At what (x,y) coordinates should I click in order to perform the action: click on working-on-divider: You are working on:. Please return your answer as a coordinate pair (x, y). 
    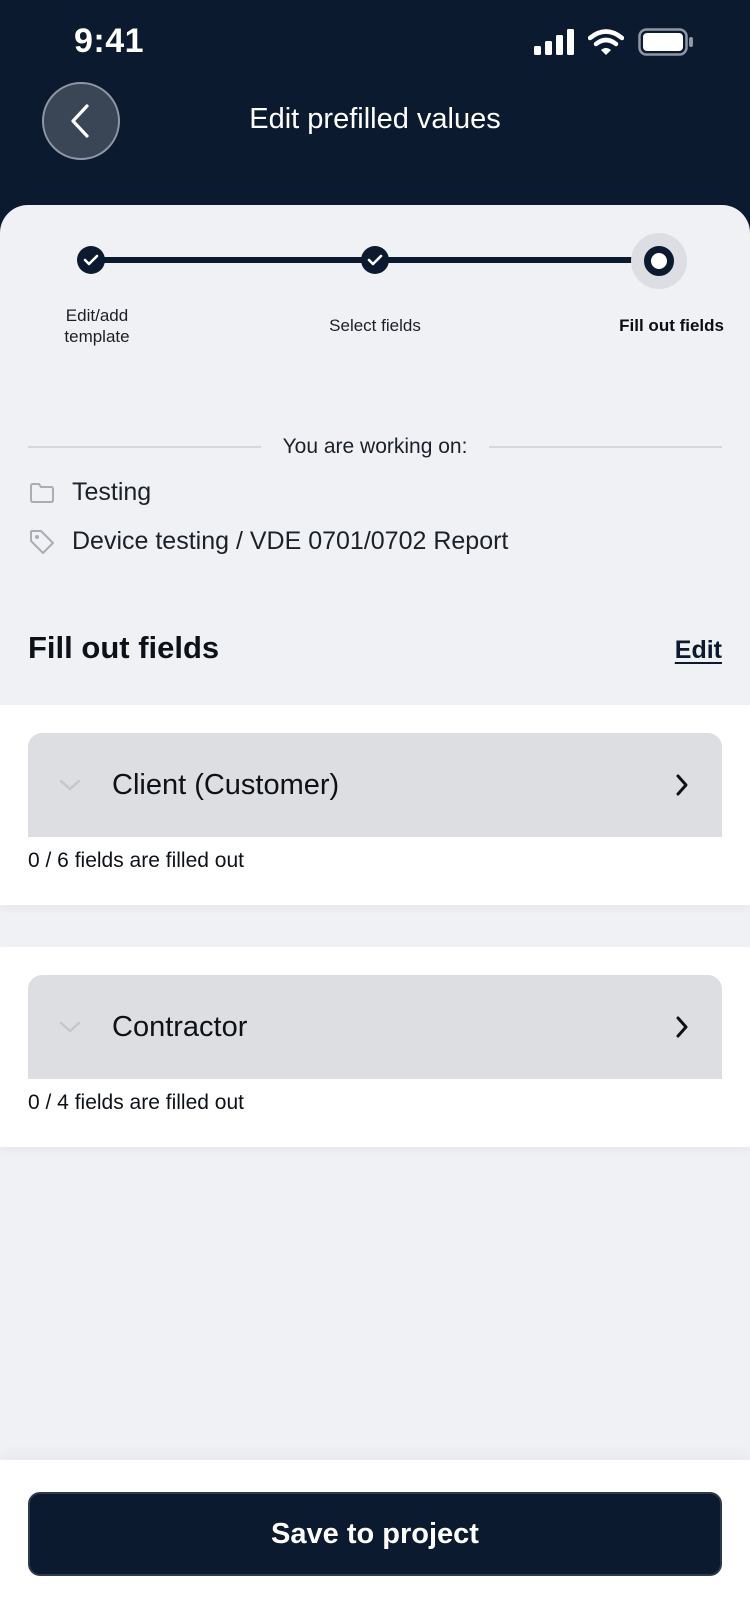
    Looking at the image, I should click on (375, 447).